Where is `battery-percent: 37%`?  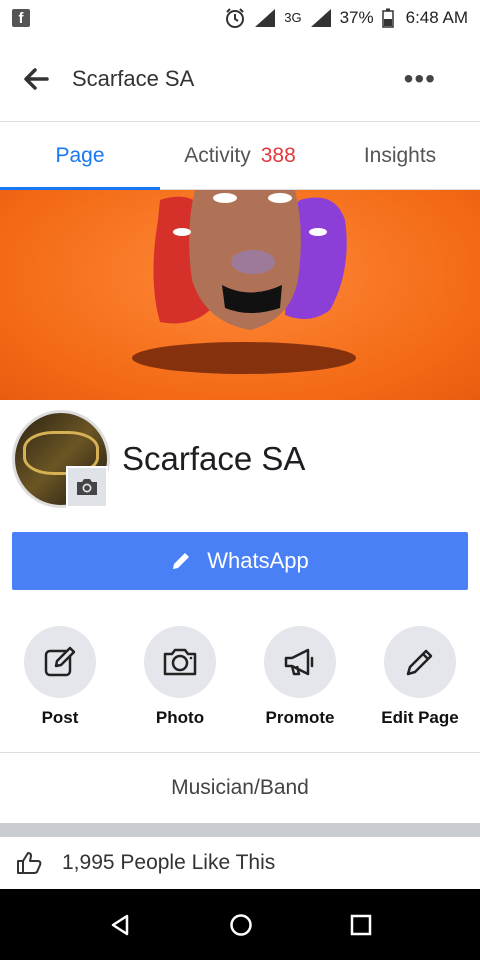 battery-percent: 37% is located at coordinates (356, 17).